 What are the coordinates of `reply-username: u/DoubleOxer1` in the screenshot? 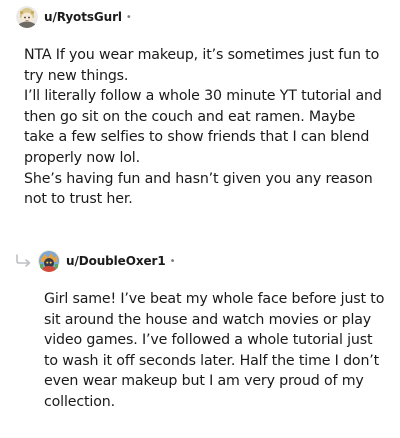 It's located at (116, 261).